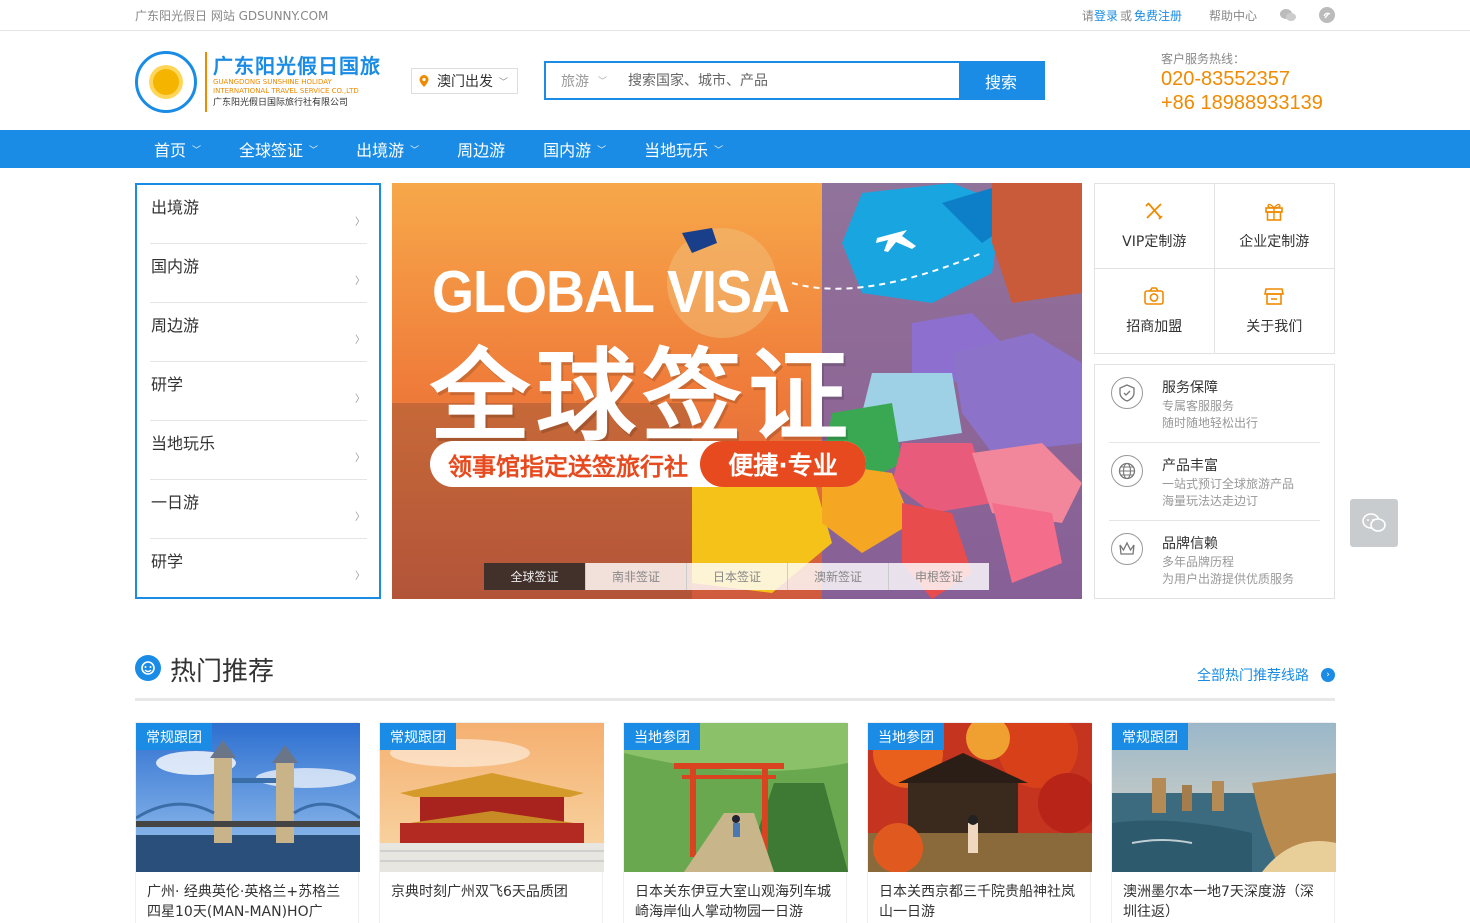 This screenshot has height=923, width=1470. Describe the element at coordinates (148, 668) in the screenshot. I see `hot-recommend-icon` at that location.